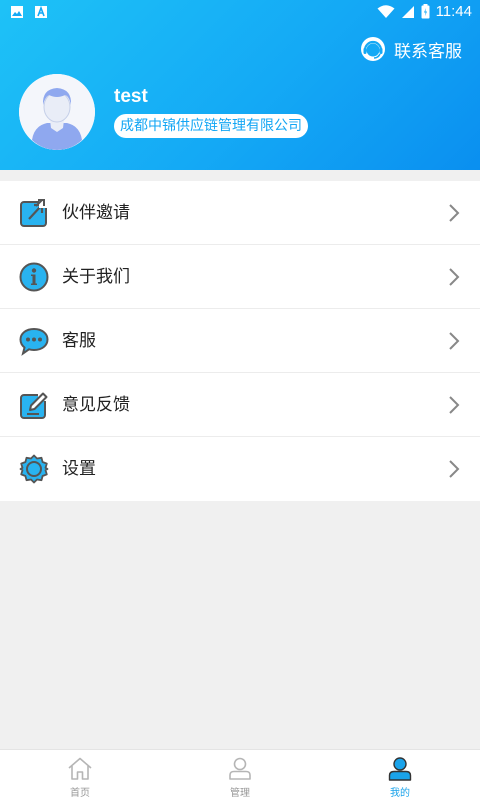  What do you see at coordinates (96, 213) in the screenshot?
I see `menu-item-label: 伙伴邀请` at bounding box center [96, 213].